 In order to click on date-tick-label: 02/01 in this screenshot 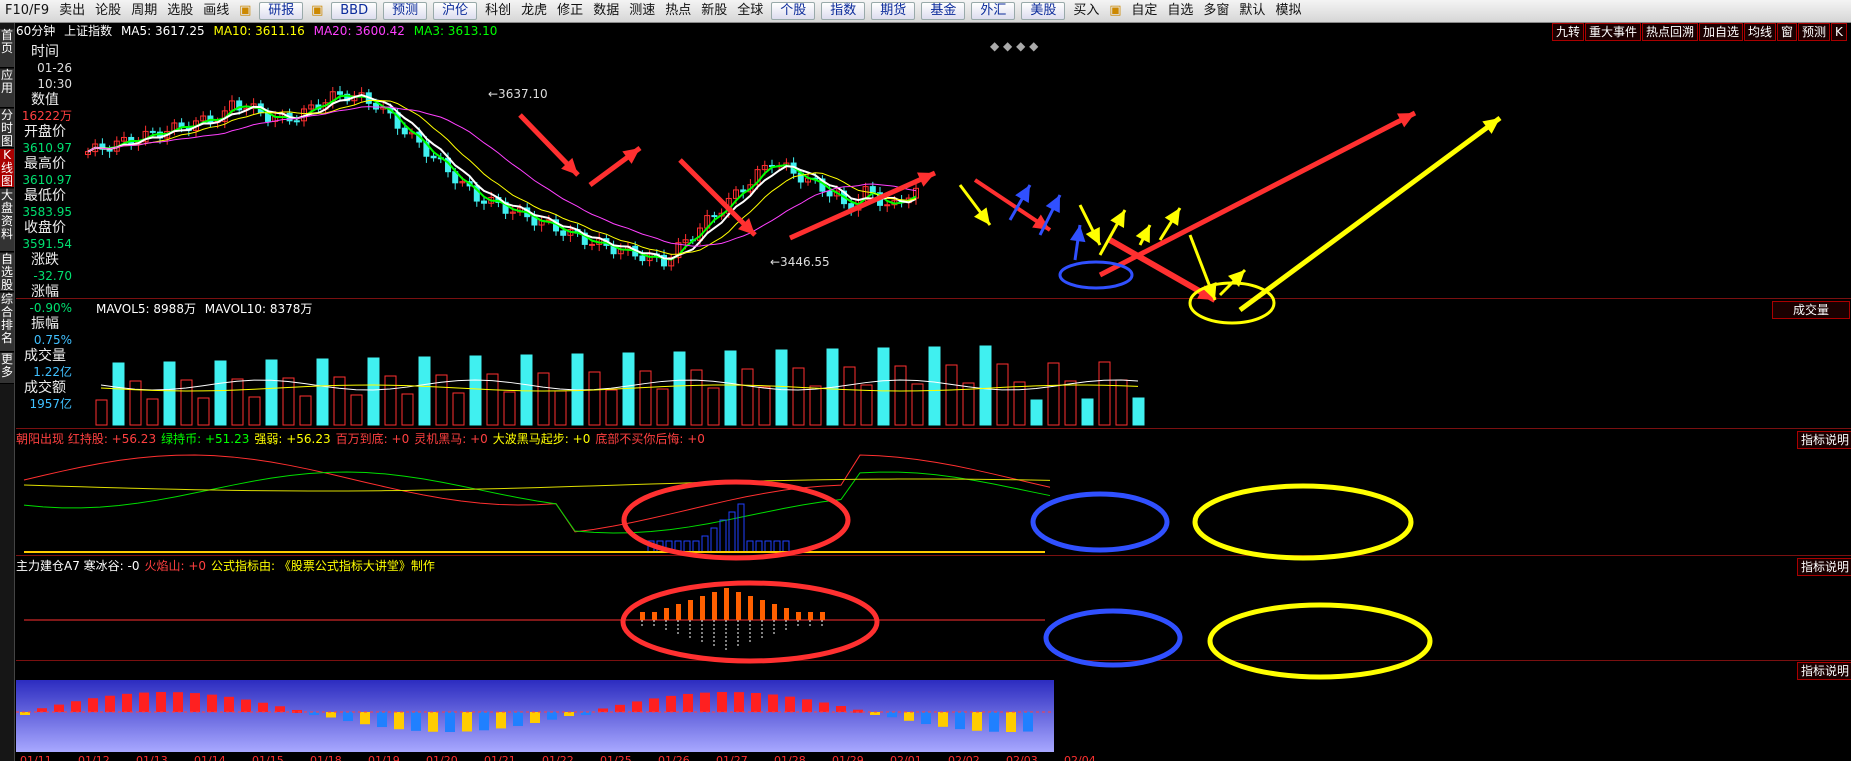, I will do `click(906, 757)`.